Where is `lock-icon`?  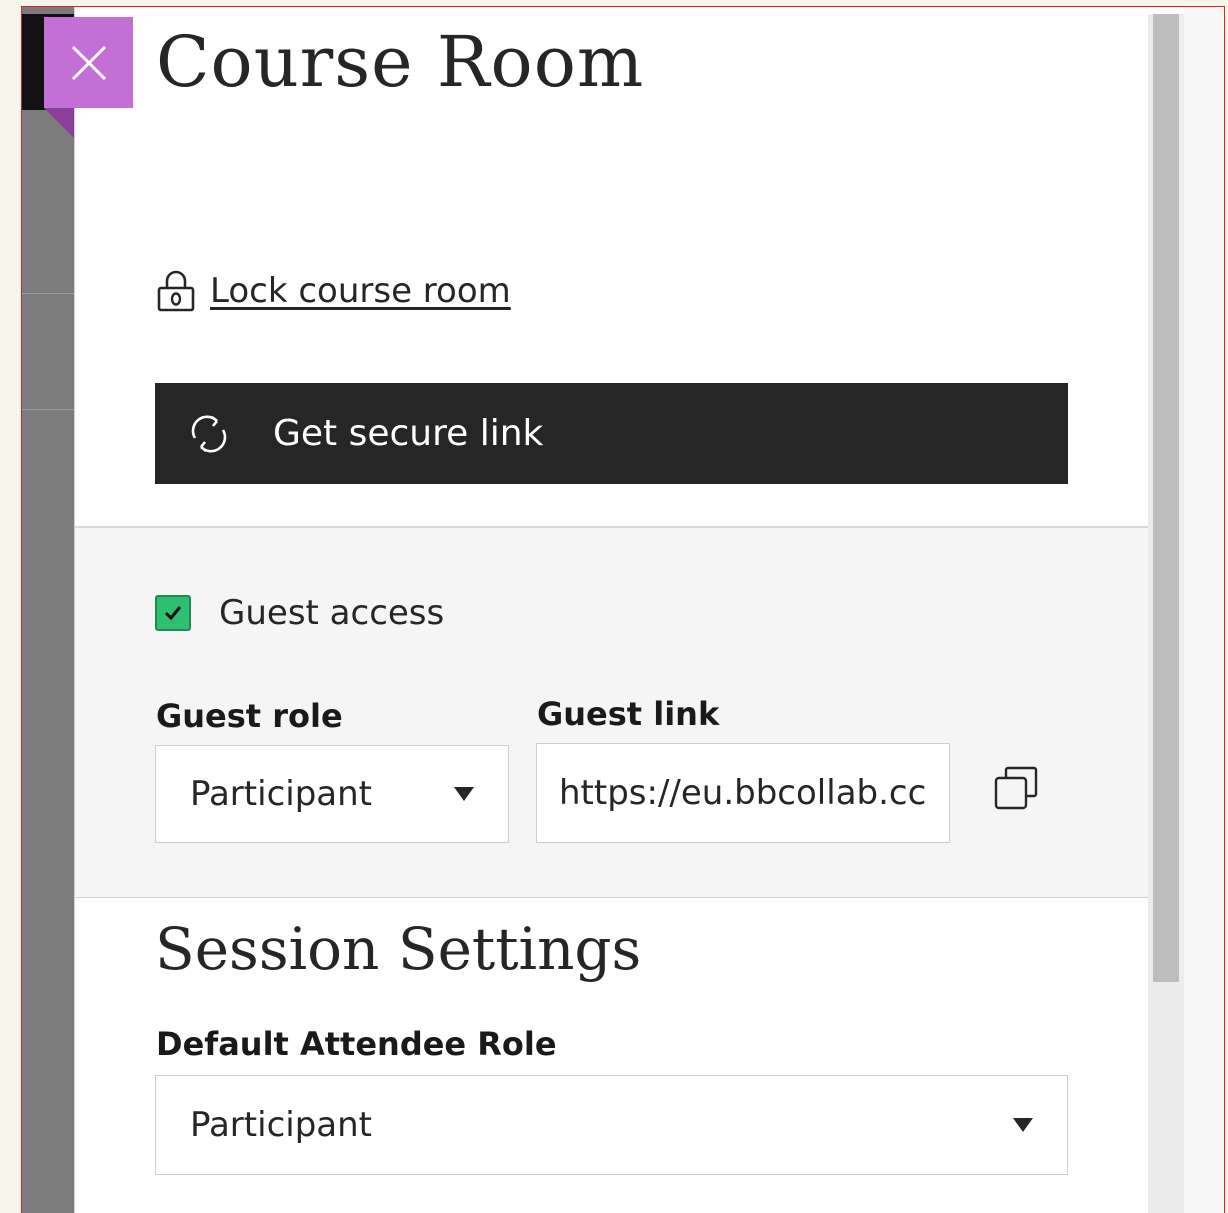
lock-icon is located at coordinates (176, 291).